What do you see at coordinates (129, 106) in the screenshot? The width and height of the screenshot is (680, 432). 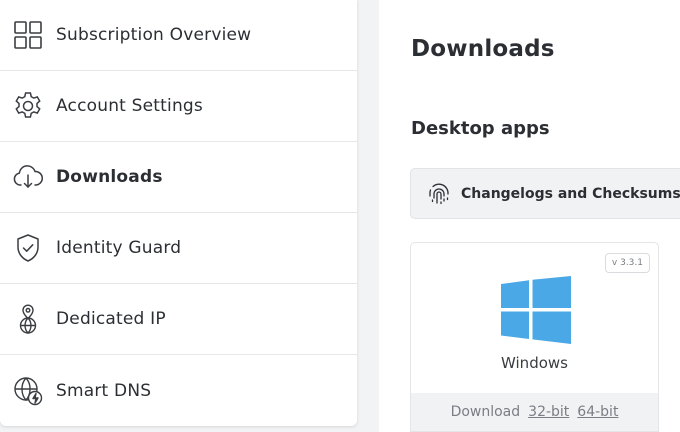 I see `sidebar-item-label: Account Settings` at bounding box center [129, 106].